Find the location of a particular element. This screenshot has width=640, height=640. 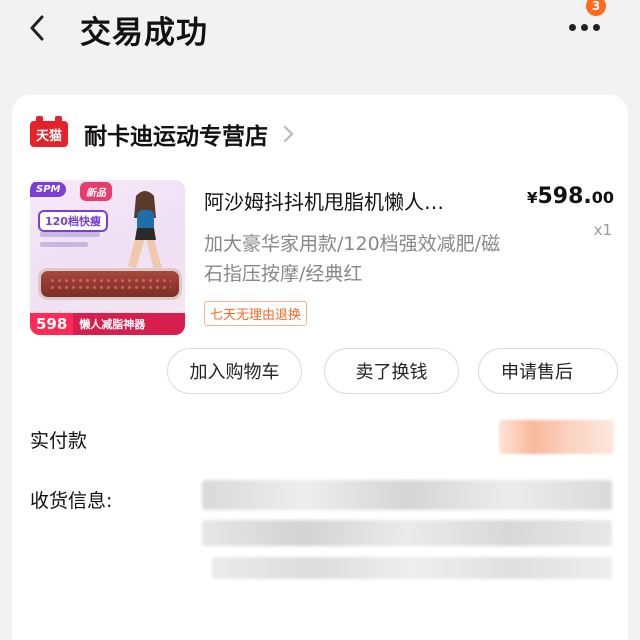

store-header: 天猫 耐卡迪运动专营店 is located at coordinates (162, 133).